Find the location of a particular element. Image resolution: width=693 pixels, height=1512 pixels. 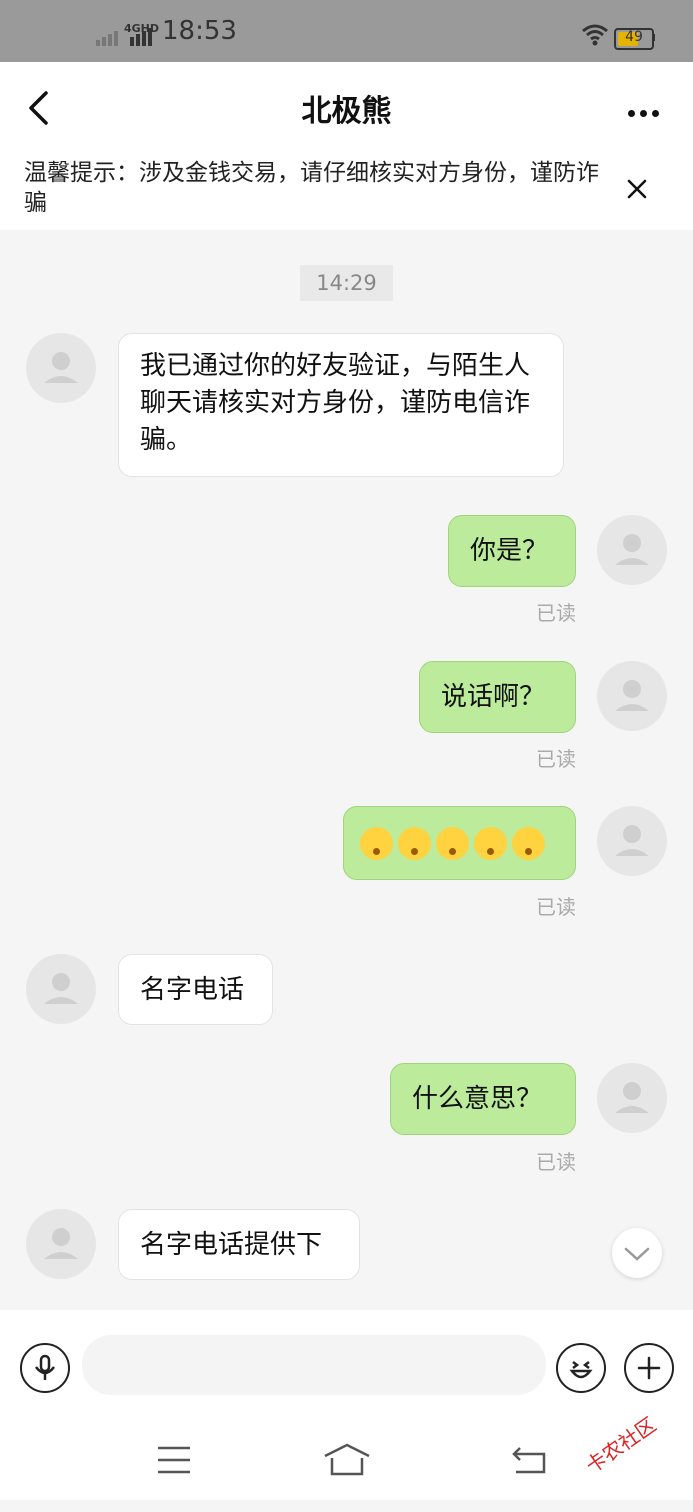

received-message: 我已通过你的好友验证，与陌生人聊天请核实对方身份，谨防电信诈骗。 is located at coordinates (341, 405).